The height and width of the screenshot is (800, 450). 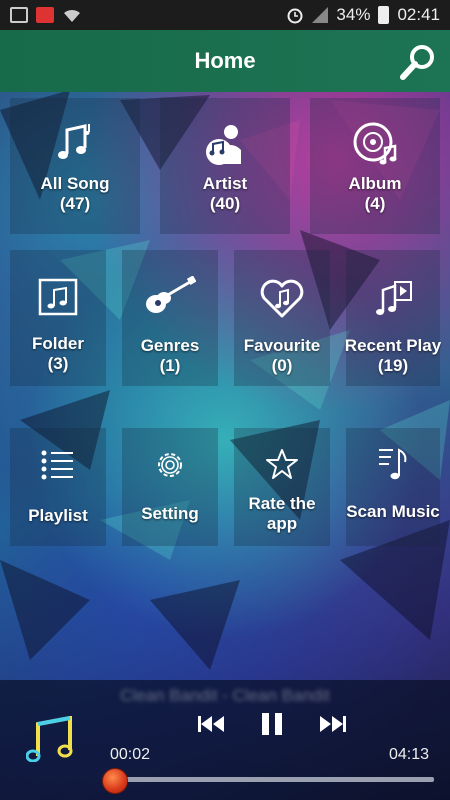 What do you see at coordinates (72, 15) in the screenshot?
I see `wifi-icon` at bounding box center [72, 15].